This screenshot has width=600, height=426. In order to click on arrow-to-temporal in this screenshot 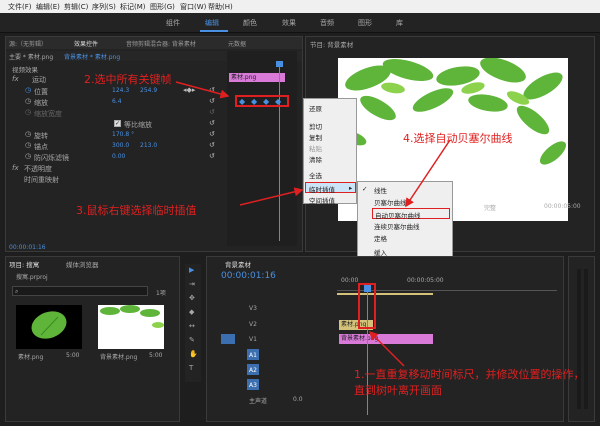, I will do `click(271, 196)`.